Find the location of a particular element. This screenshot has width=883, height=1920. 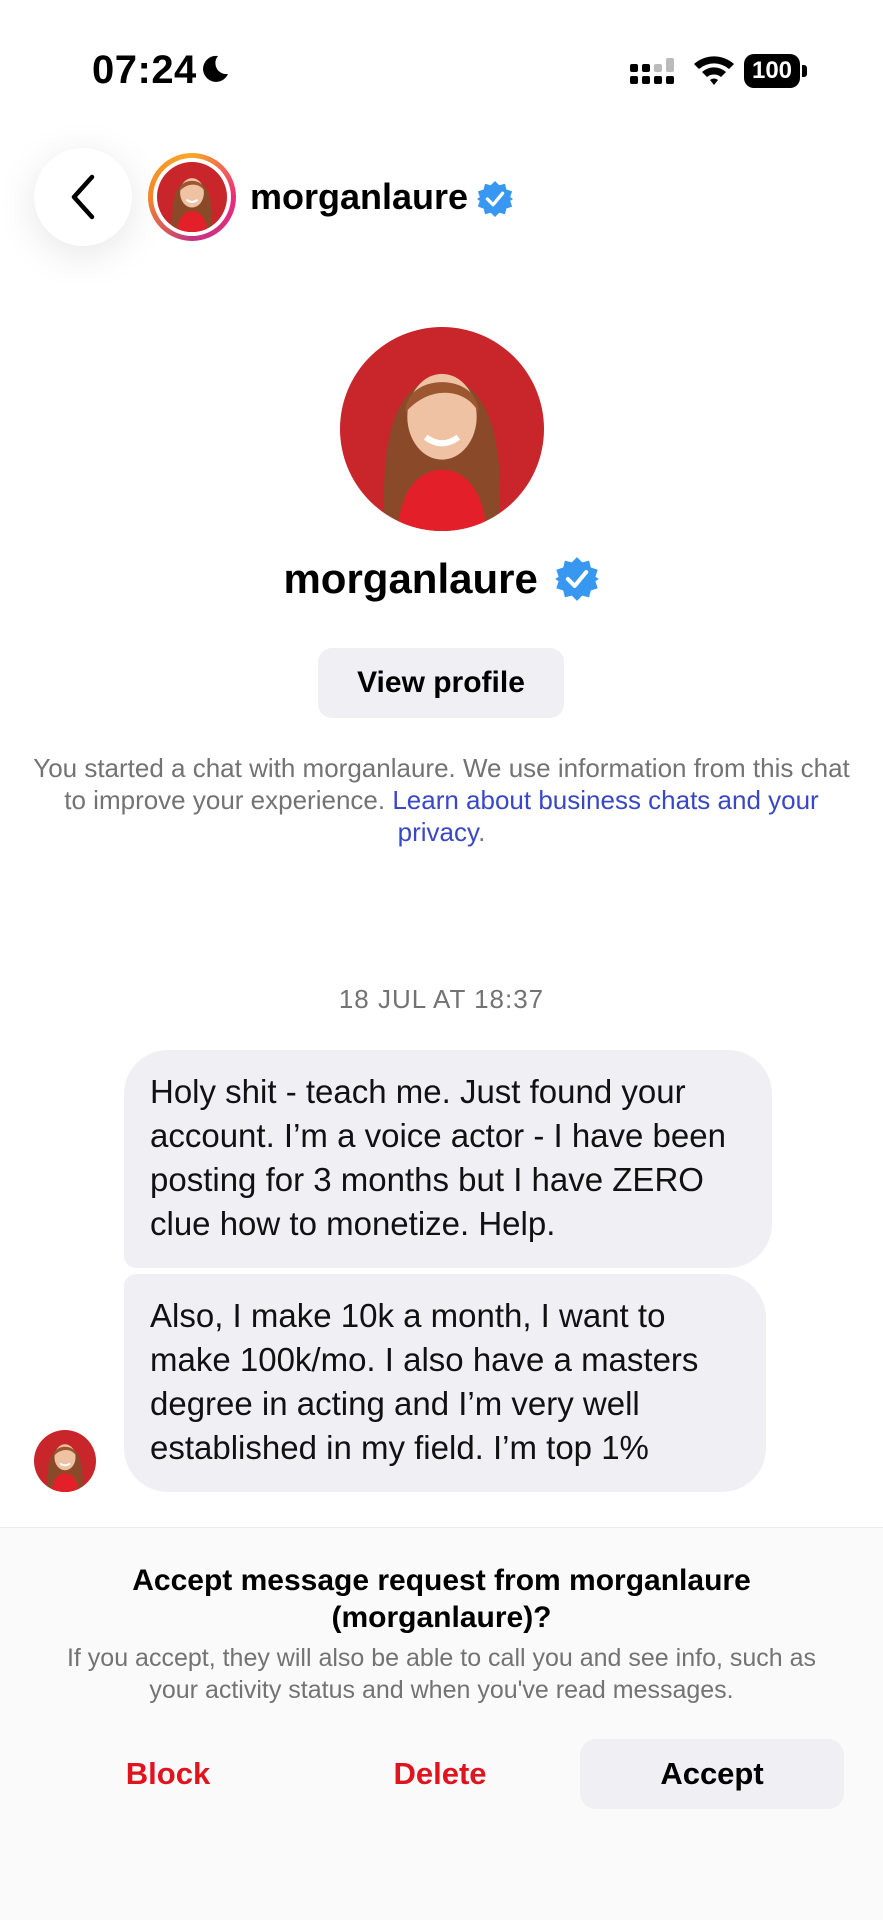

profile-name-row: morganlaure is located at coordinates (441, 577).